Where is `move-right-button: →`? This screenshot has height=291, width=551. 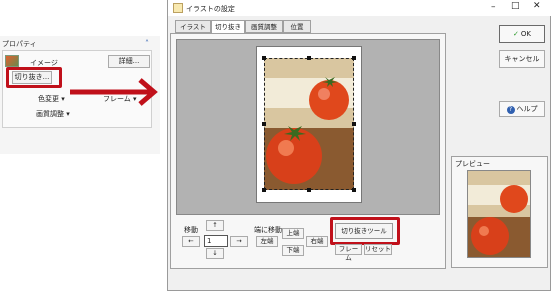
move-right-button: → is located at coordinates (239, 241).